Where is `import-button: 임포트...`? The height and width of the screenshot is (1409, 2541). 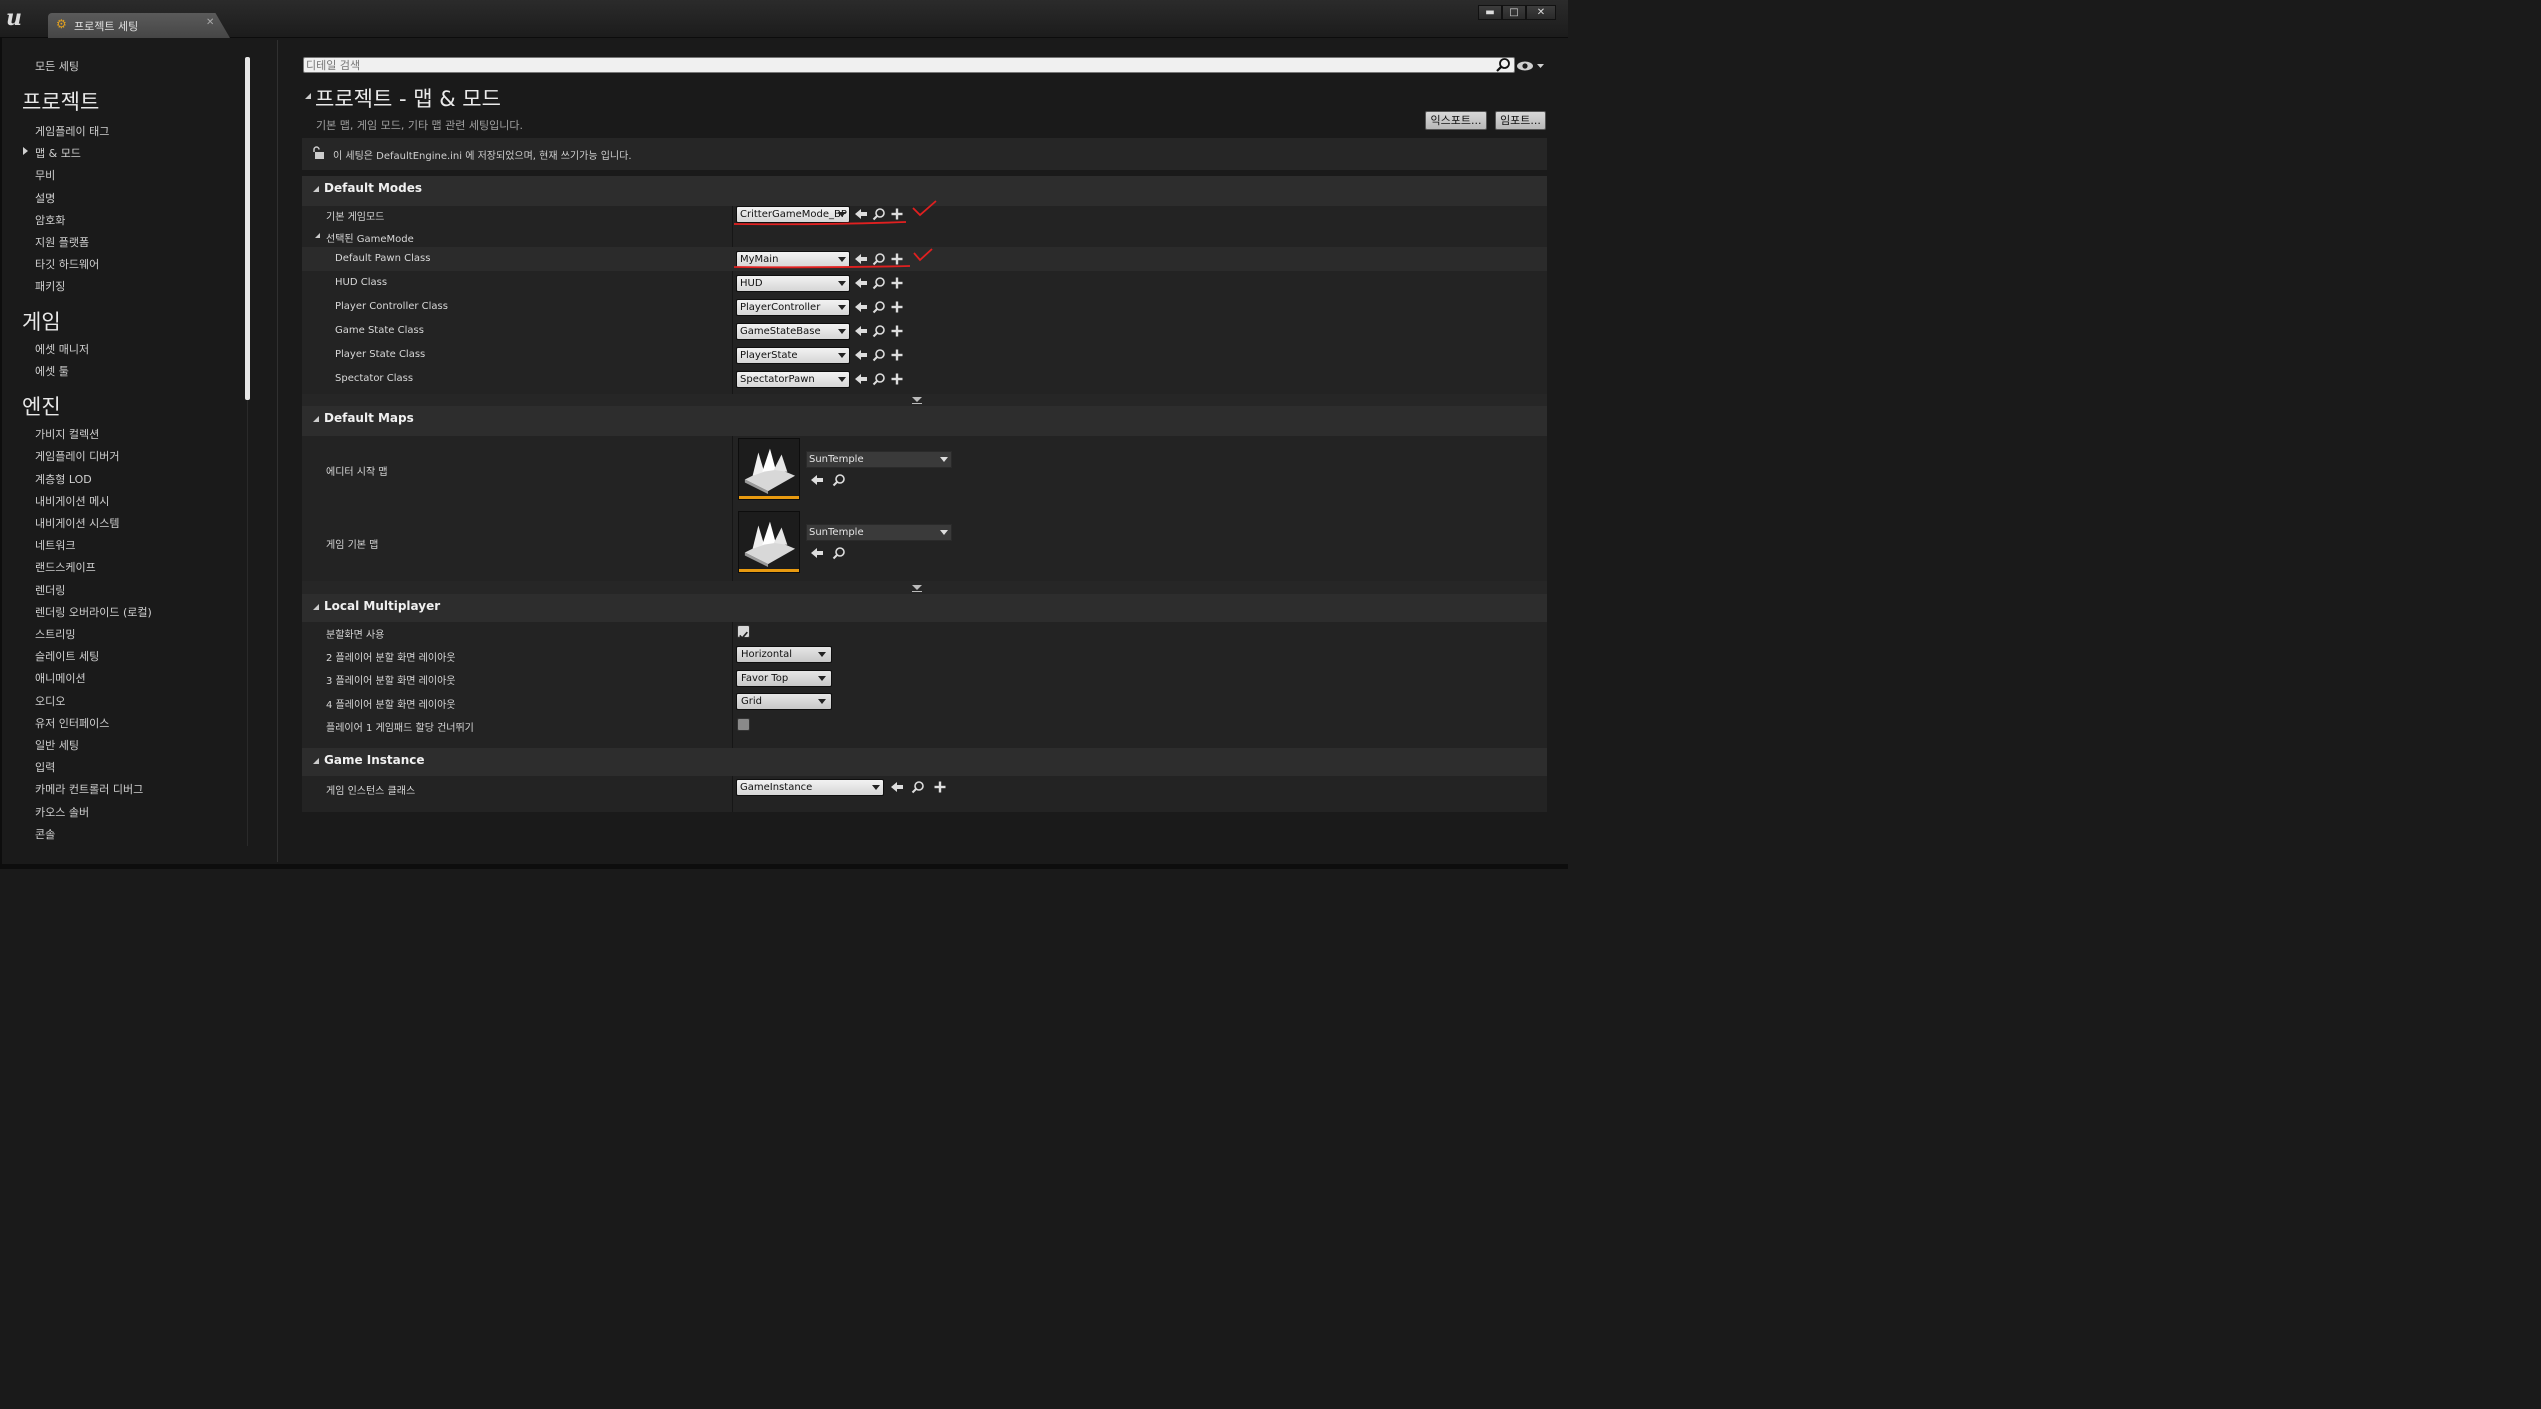 import-button: 임포트... is located at coordinates (1520, 120).